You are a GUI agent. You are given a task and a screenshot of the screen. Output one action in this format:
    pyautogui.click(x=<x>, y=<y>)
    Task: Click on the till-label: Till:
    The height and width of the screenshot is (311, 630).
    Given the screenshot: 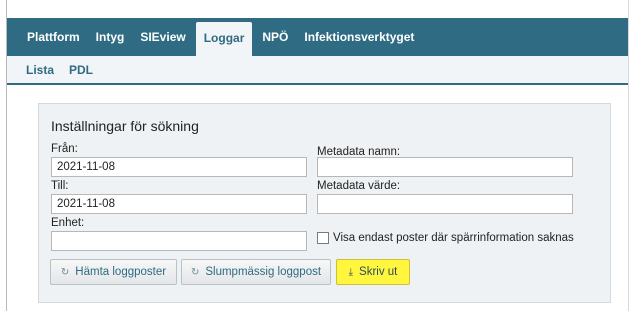 What is the action you would take?
    pyautogui.click(x=60, y=186)
    